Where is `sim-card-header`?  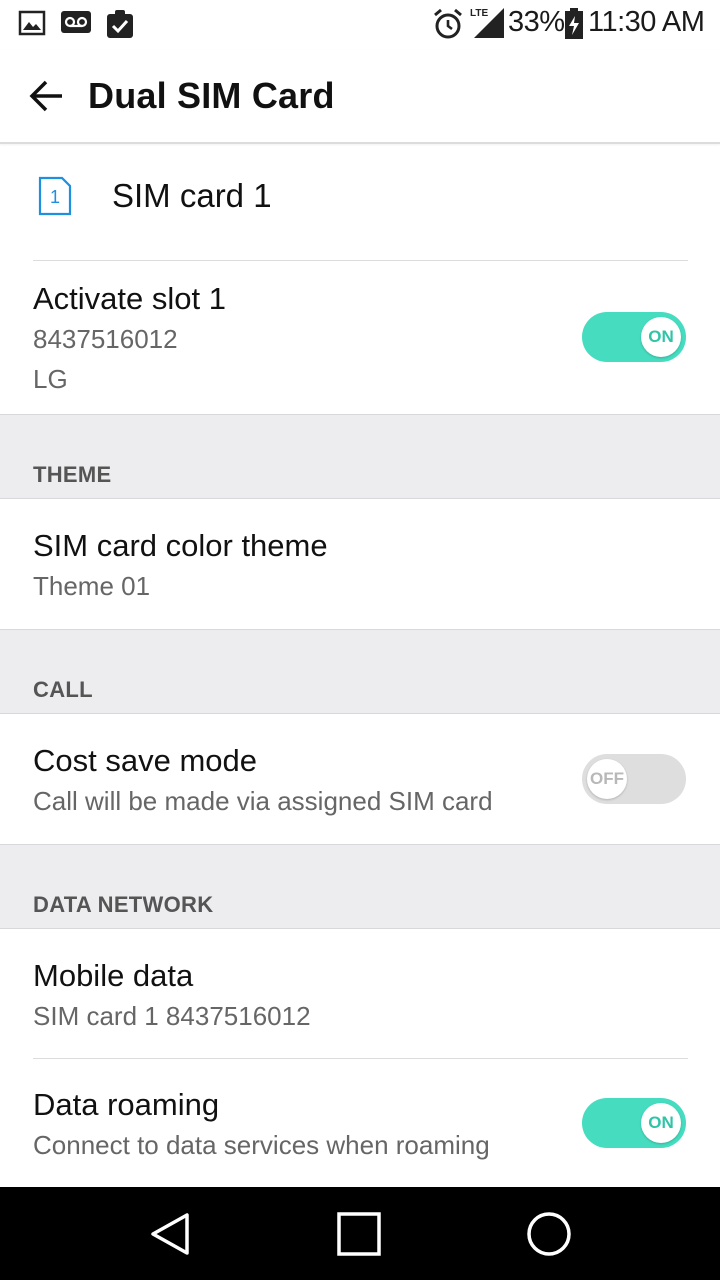 sim-card-header is located at coordinates (360, 203).